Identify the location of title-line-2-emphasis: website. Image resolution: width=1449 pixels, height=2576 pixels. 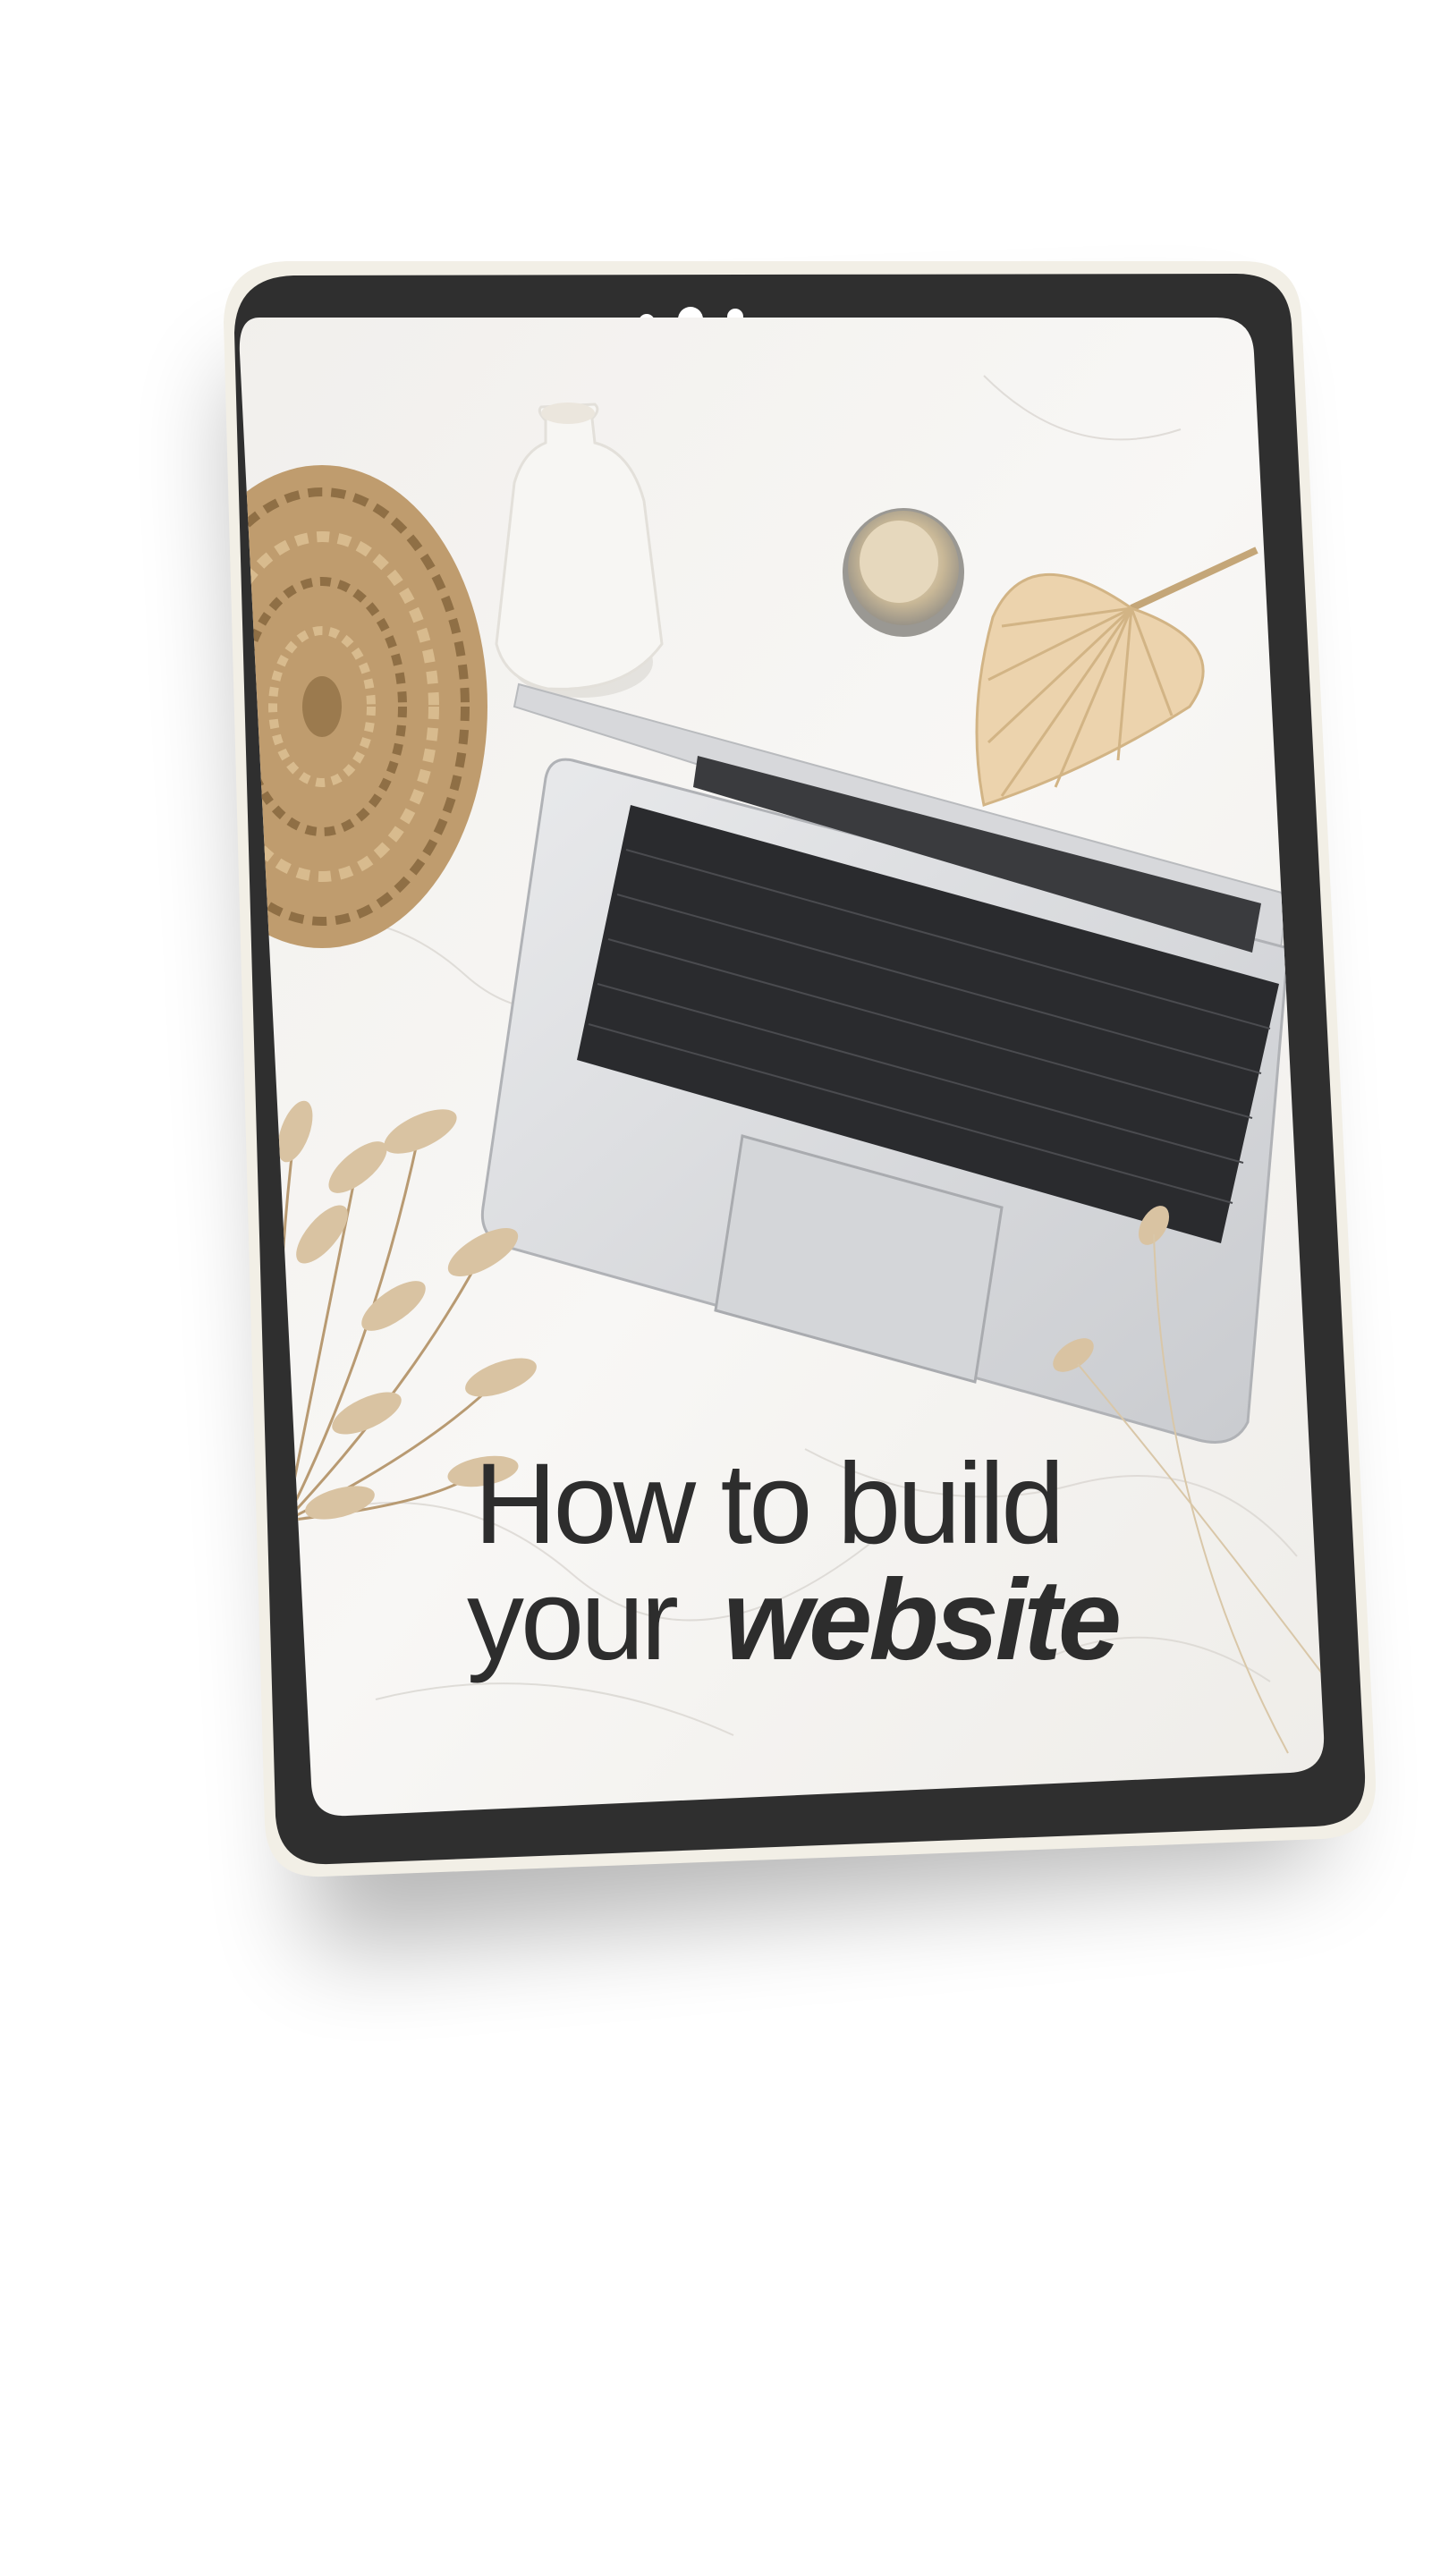
(921, 1620).